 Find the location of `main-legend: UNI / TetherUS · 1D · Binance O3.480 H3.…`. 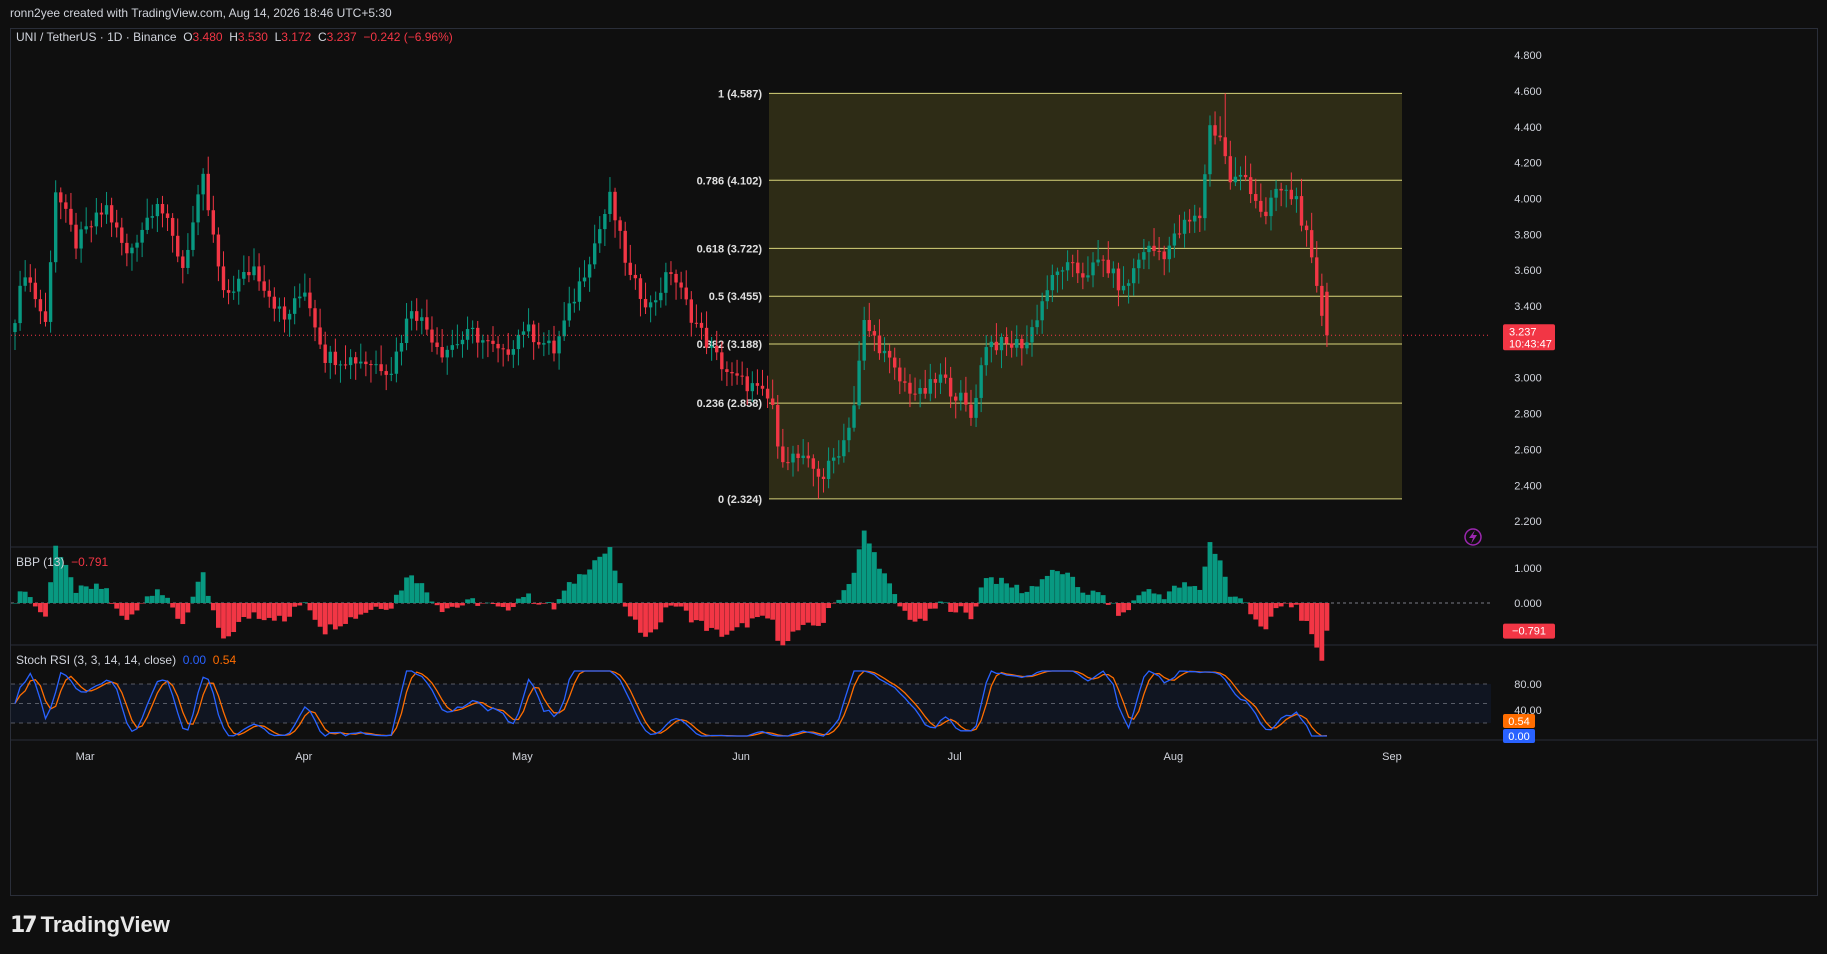

main-legend: UNI / TetherUS · 1D · Binance O3.480 H3.… is located at coordinates (234, 37).